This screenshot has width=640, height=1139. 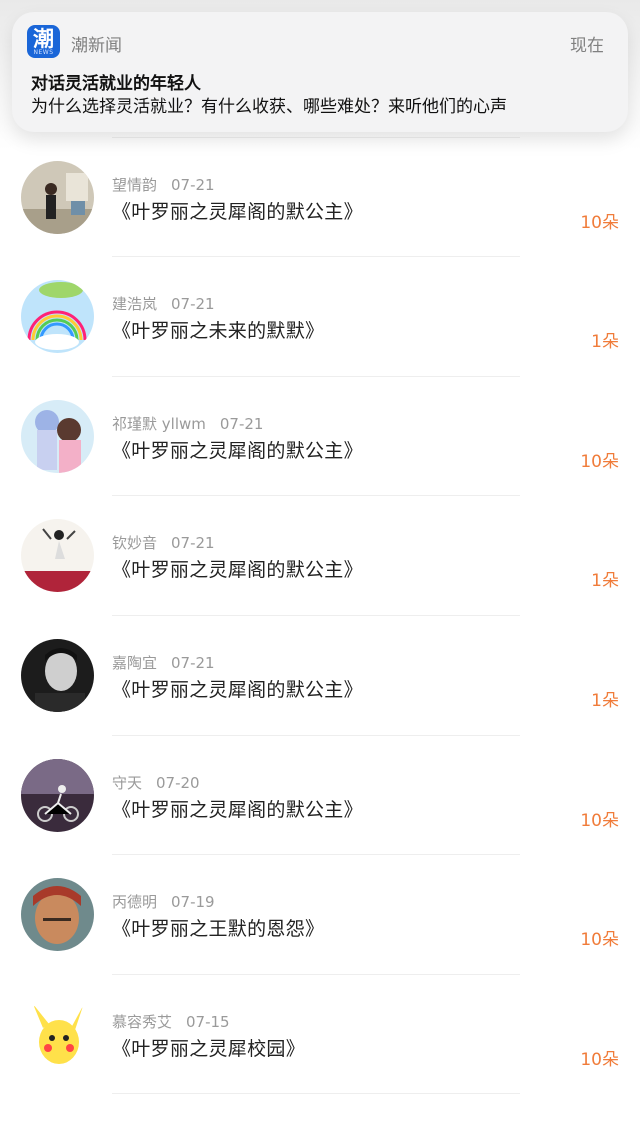 What do you see at coordinates (43, 39) in the screenshot?
I see `app-icon-glyph: 潮` at bounding box center [43, 39].